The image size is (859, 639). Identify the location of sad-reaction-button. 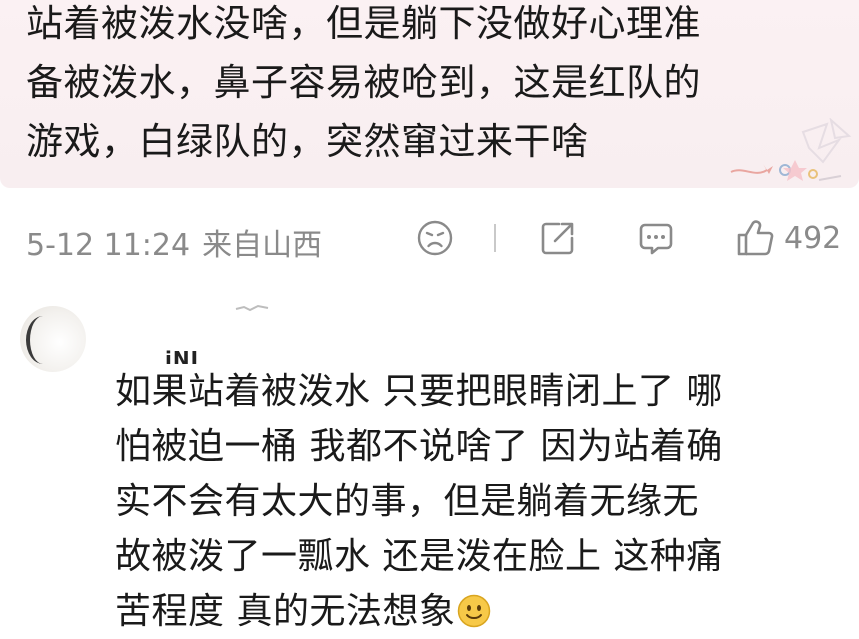
(435, 238).